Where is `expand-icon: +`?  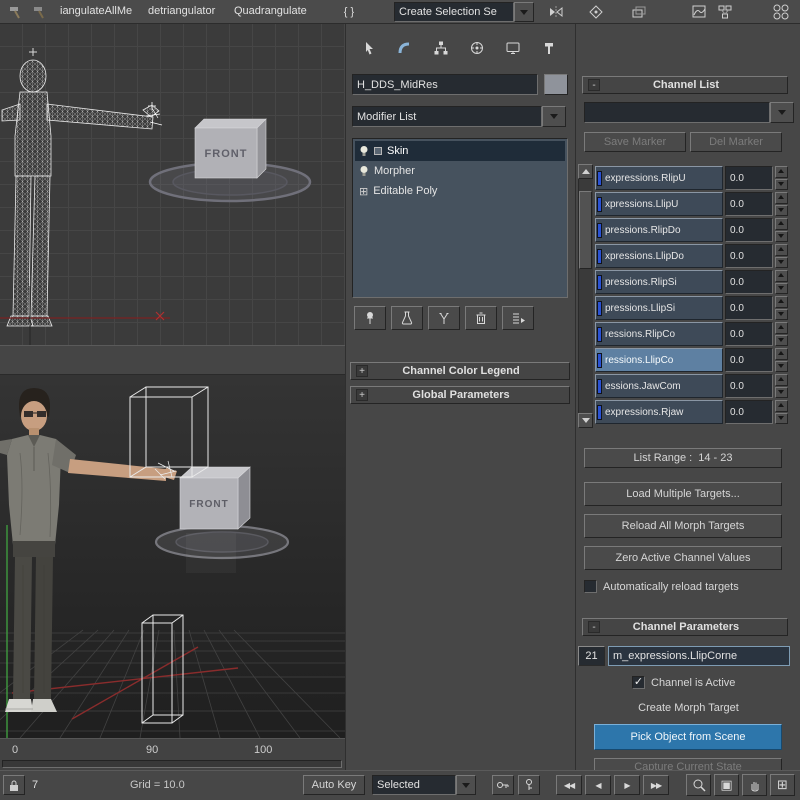
expand-icon: + is located at coordinates (362, 371).